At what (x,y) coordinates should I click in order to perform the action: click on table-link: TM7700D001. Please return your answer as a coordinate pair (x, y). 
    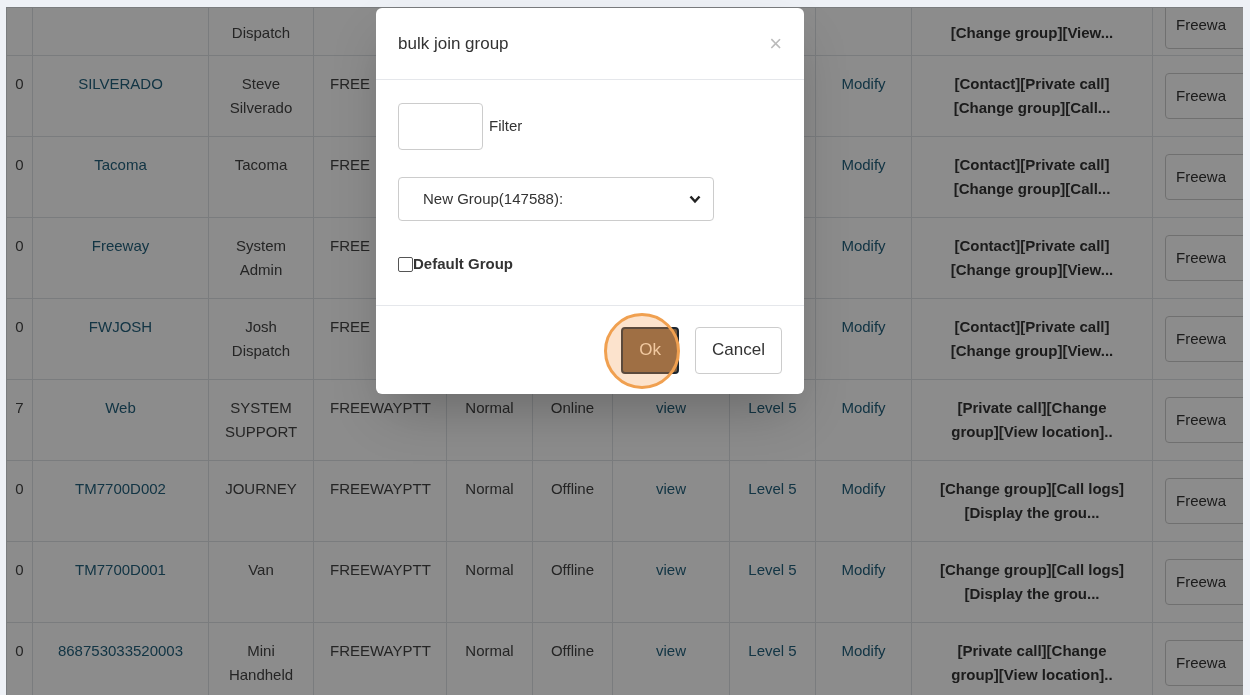
    Looking at the image, I should click on (120, 569).